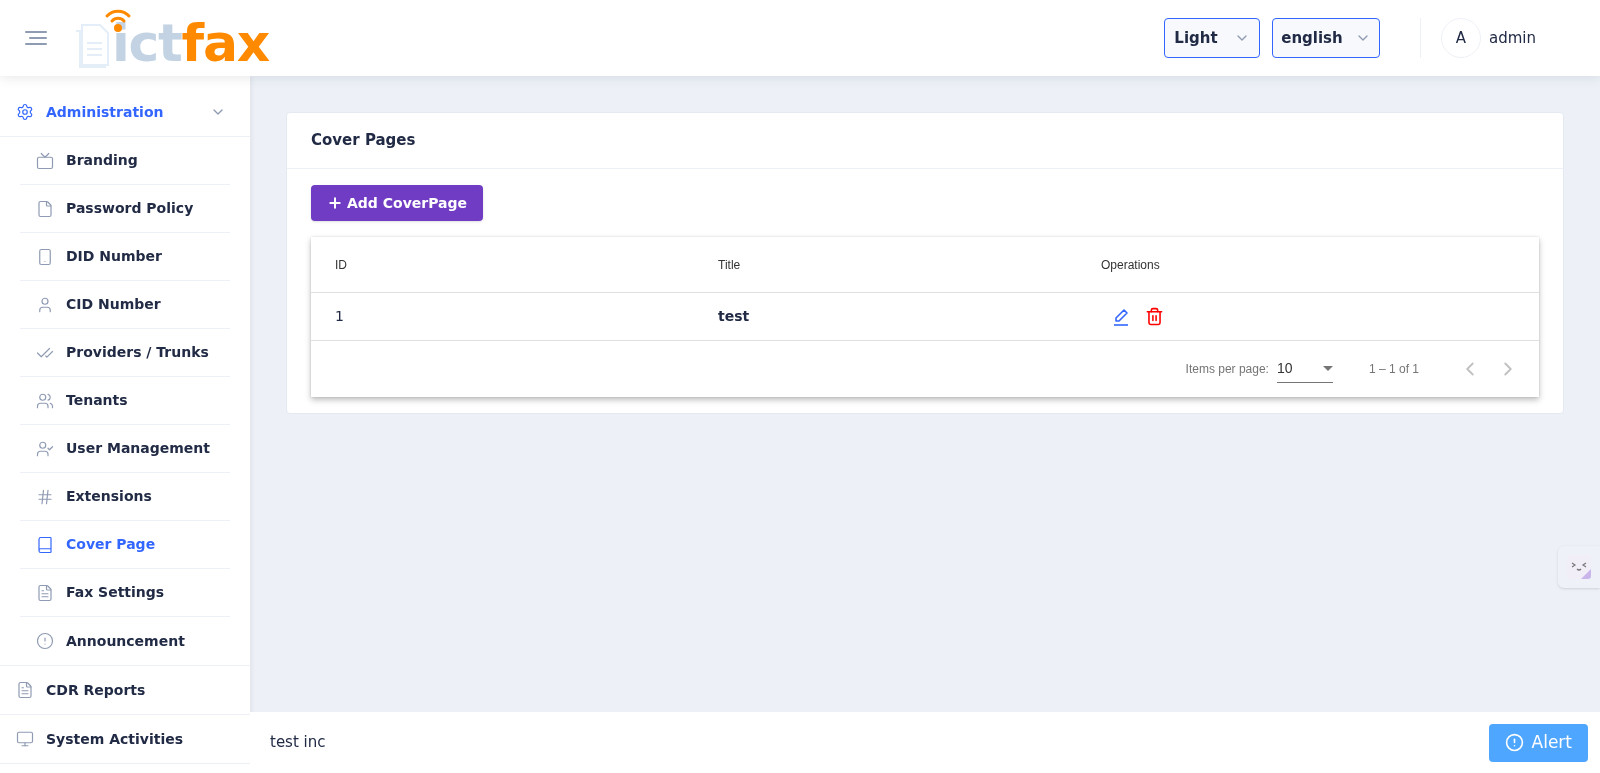 This screenshot has width=1600, height=773. What do you see at coordinates (125, 690) in the screenshot?
I see `sidebar-item: CDR Reports` at bounding box center [125, 690].